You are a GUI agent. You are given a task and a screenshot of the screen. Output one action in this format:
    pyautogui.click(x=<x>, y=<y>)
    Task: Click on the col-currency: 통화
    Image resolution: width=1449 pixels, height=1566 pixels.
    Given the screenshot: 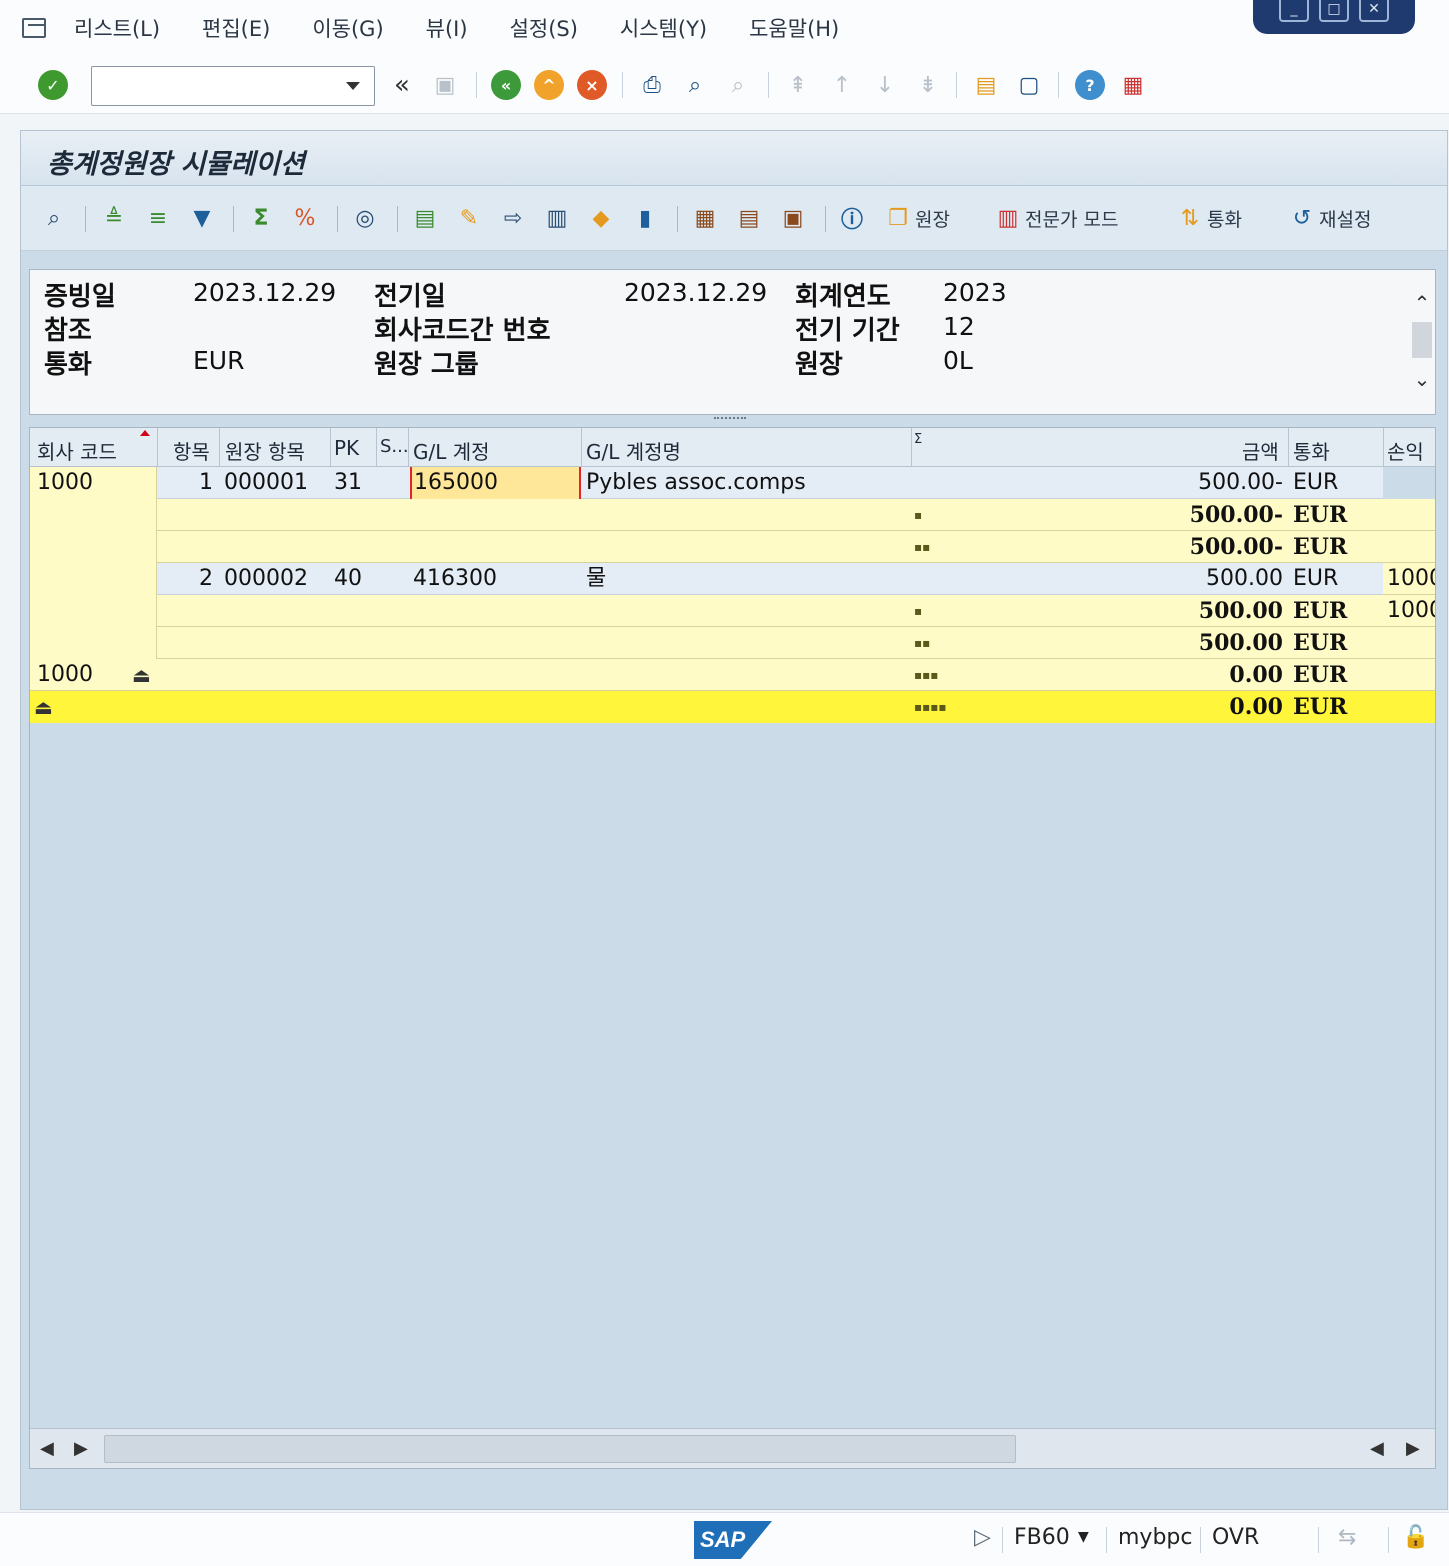 What is the action you would take?
    pyautogui.click(x=1311, y=450)
    